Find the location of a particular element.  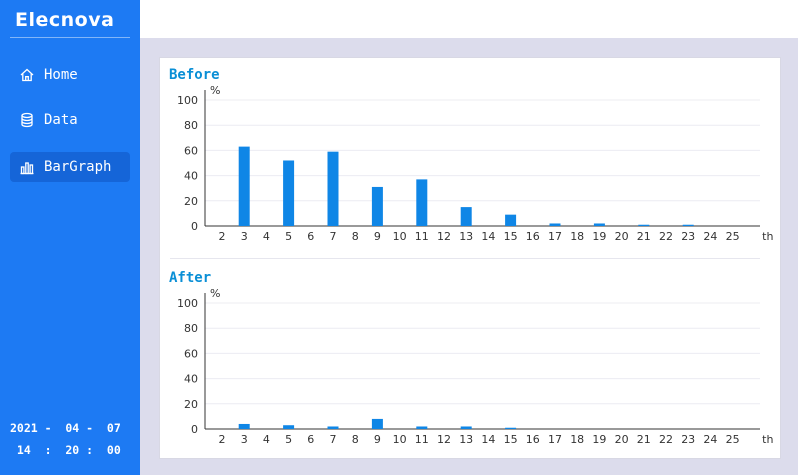

sidebar-item-label: BarGraph is located at coordinates (78, 167).